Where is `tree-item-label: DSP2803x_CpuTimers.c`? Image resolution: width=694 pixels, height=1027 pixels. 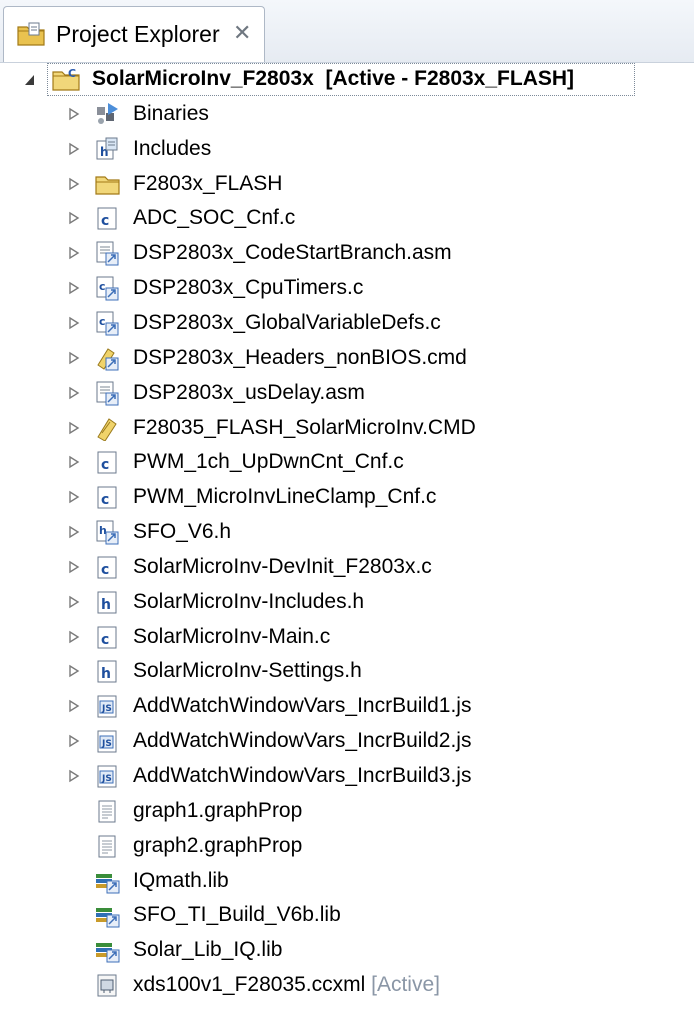
tree-item-label: DSP2803x_CpuTimers.c is located at coordinates (248, 287).